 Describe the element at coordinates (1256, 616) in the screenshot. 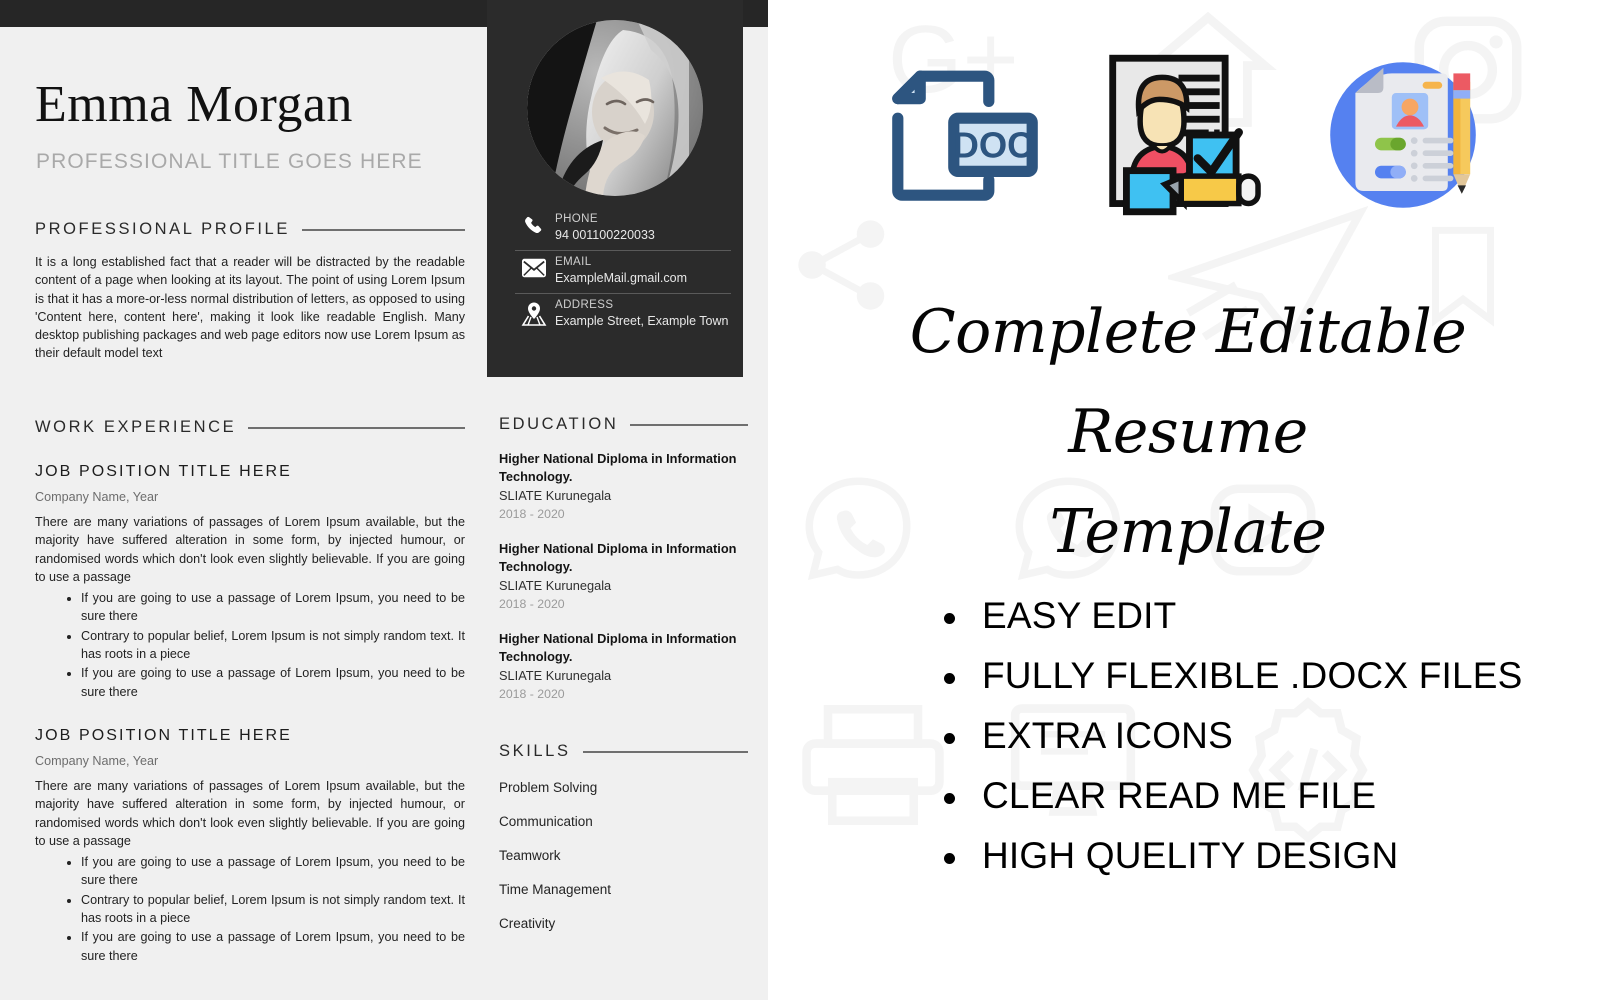

I see `feature-item: EASY EDIT` at that location.